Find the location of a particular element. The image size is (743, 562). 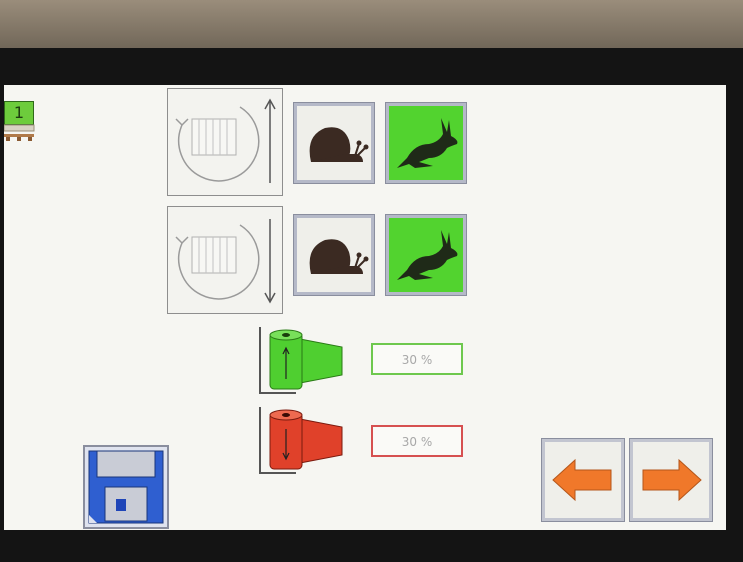

arrow-right-icon is located at coordinates (672, 480).